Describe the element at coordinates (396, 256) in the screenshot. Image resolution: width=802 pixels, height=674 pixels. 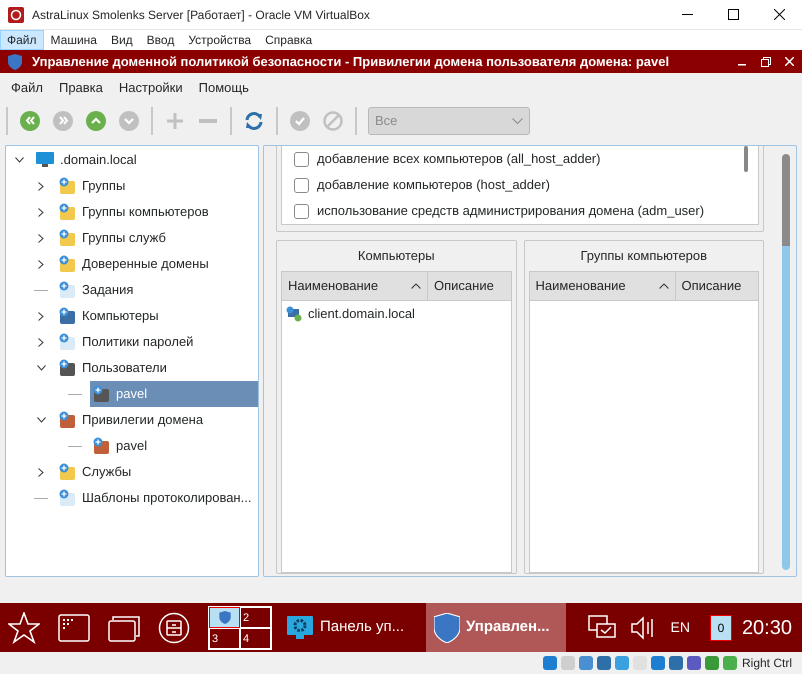
I see `group-title: Компьютеры` at that location.